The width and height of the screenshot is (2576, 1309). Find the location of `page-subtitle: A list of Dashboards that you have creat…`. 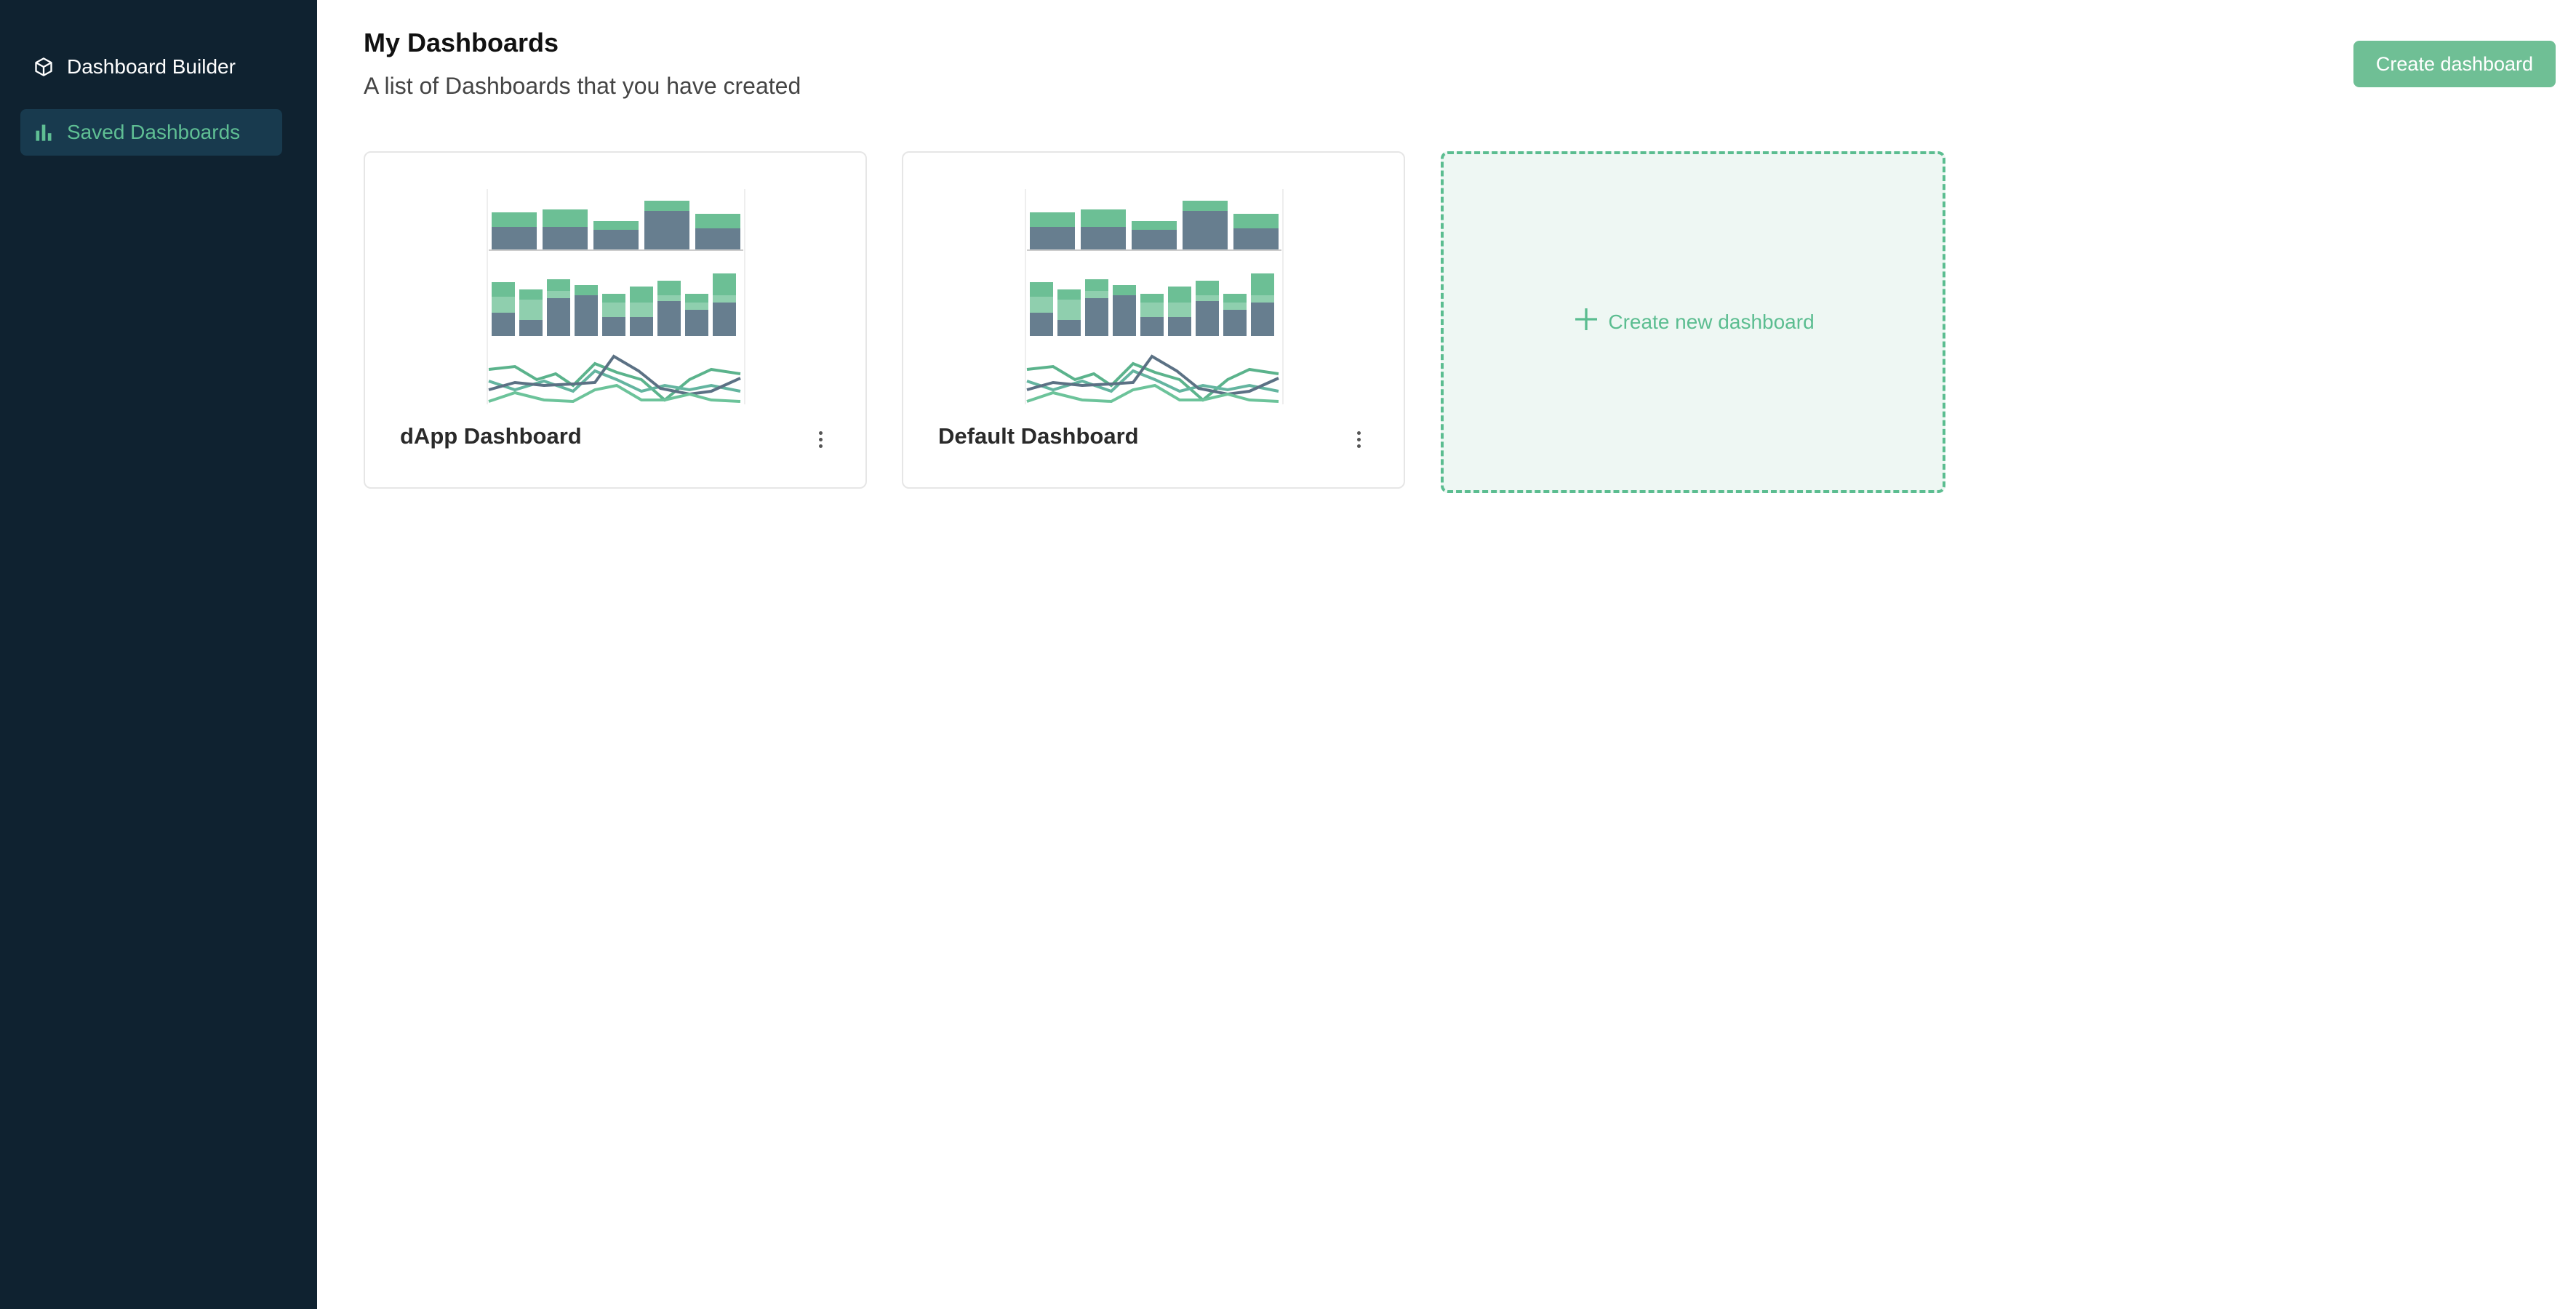

page-subtitle: A list of Dashboards that you have creat… is located at coordinates (582, 86).